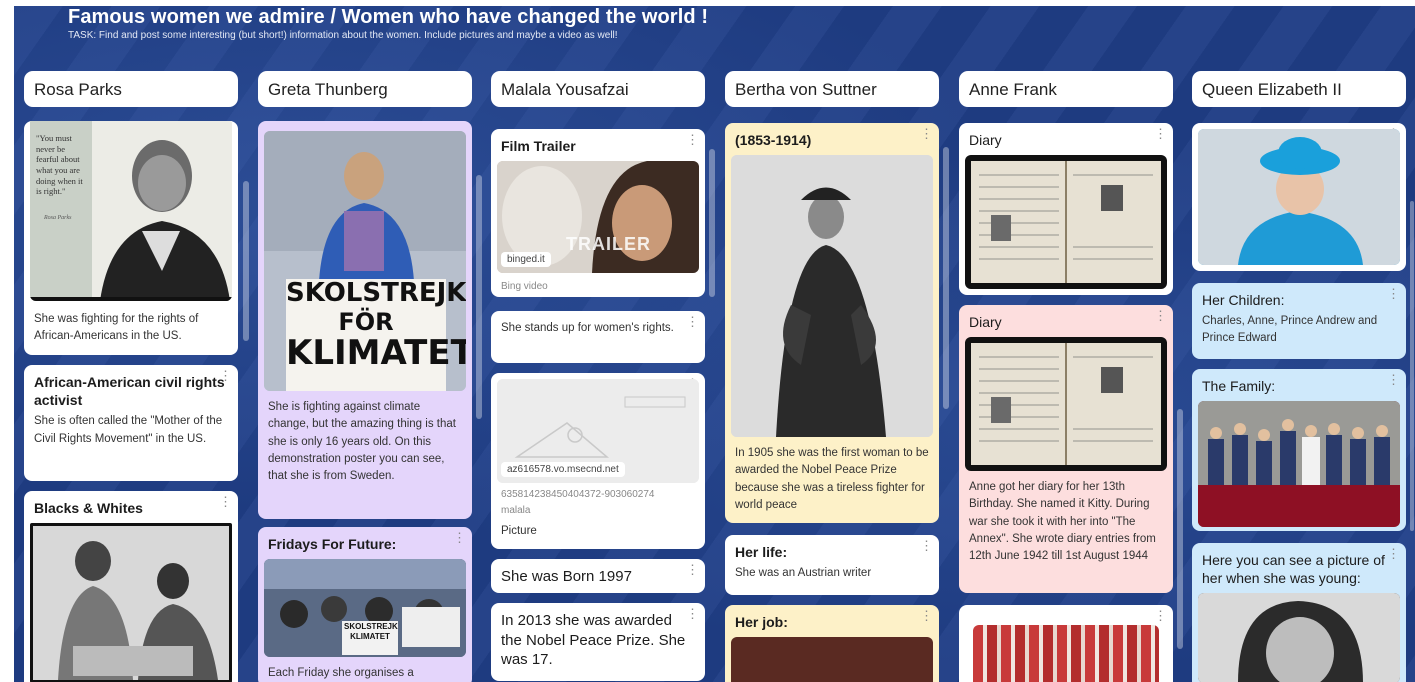  Describe the element at coordinates (598, 431) in the screenshot. I see `link-preview-placeholder: az616578.vo.msecnd.net` at that location.